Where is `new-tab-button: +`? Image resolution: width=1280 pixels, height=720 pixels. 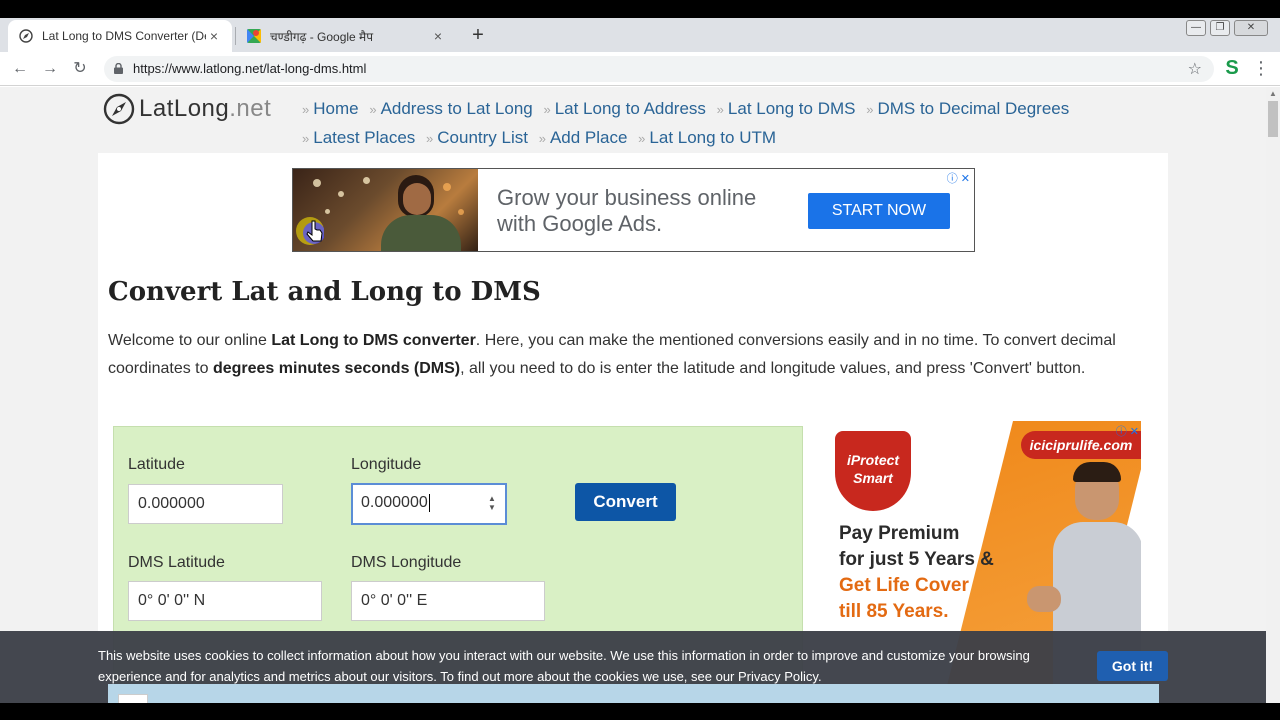 new-tab-button: + is located at coordinates (478, 36).